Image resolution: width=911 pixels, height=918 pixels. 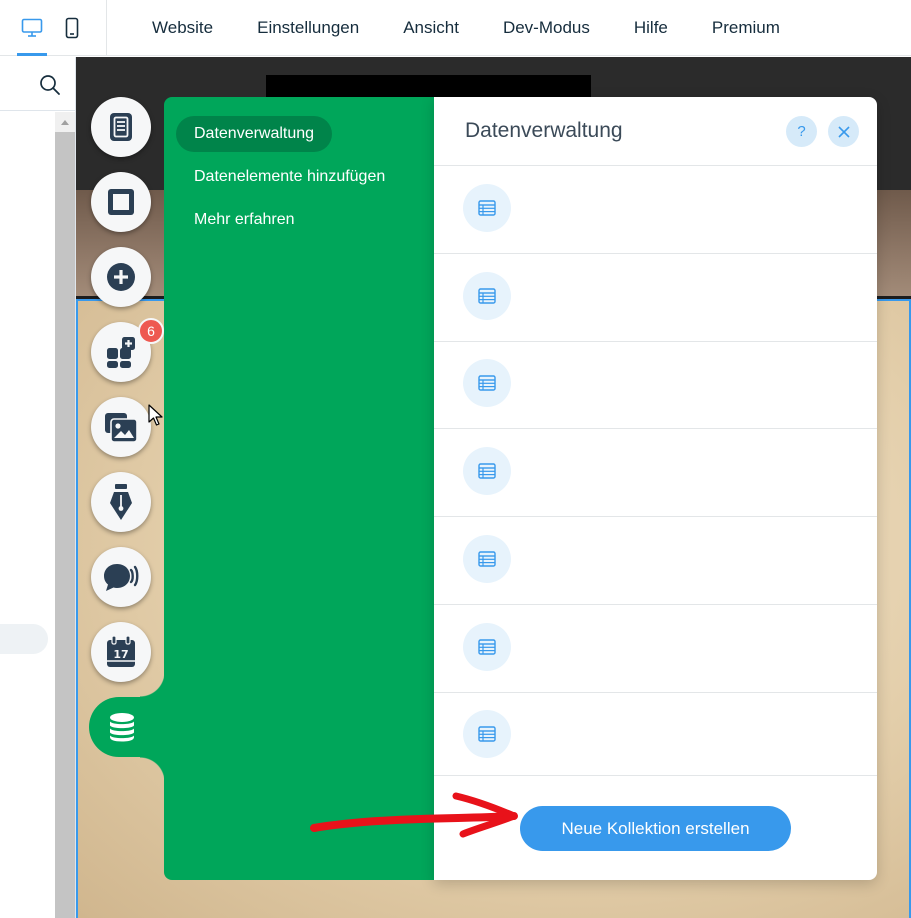 I want to click on nav-learn-more: Mehr erfahren, so click(x=244, y=220).